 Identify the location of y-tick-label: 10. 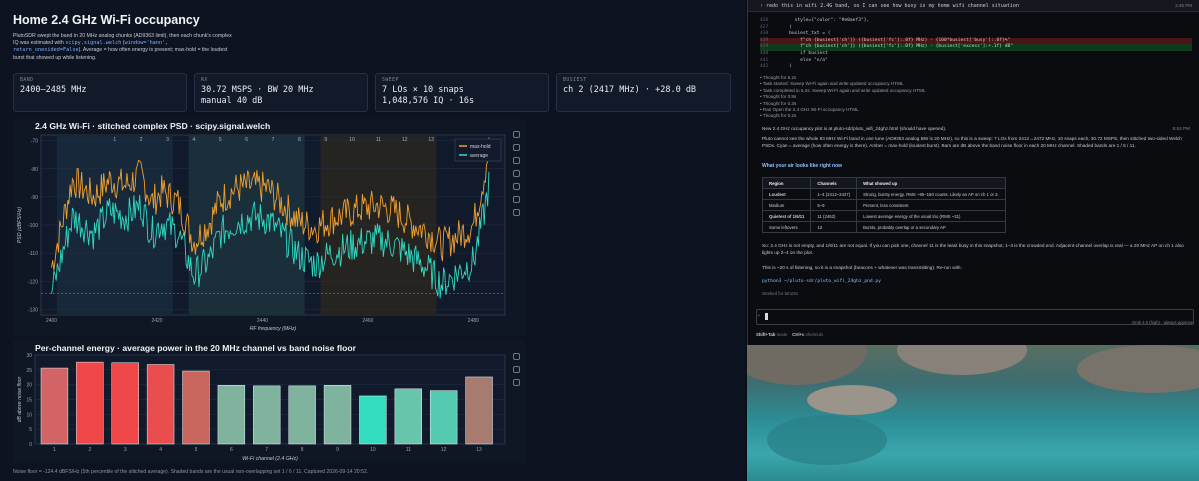
(29, 415).